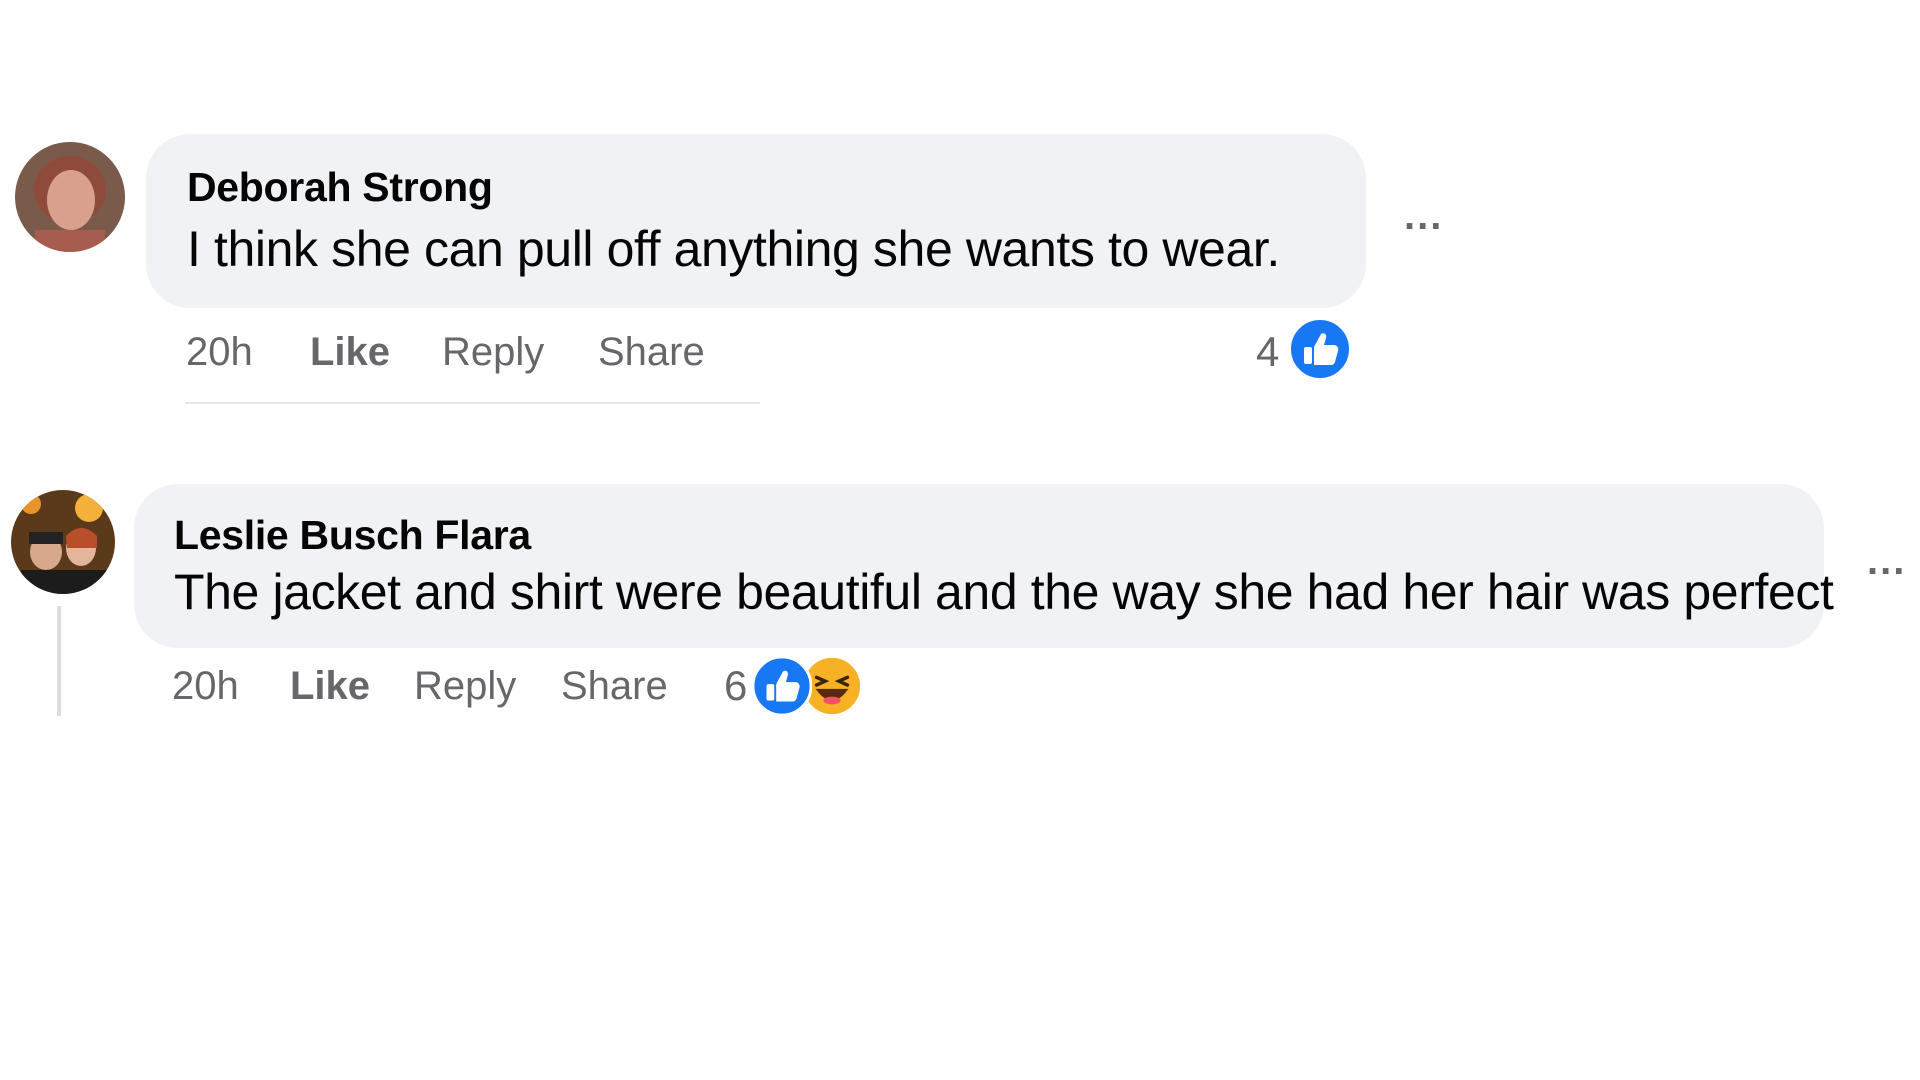 Image resolution: width=1920 pixels, height=1080 pixels. I want to click on avatar, so click(63, 542).